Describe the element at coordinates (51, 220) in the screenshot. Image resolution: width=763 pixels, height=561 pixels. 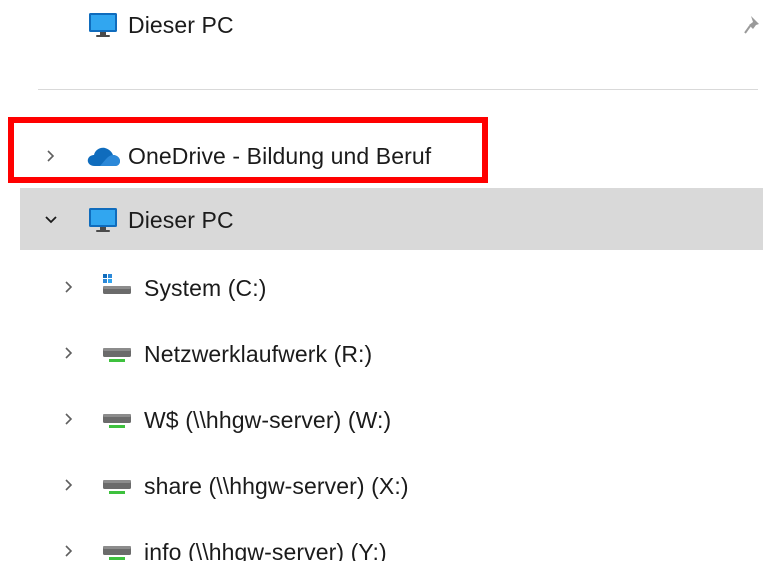
I see `chevron-down-icon` at that location.